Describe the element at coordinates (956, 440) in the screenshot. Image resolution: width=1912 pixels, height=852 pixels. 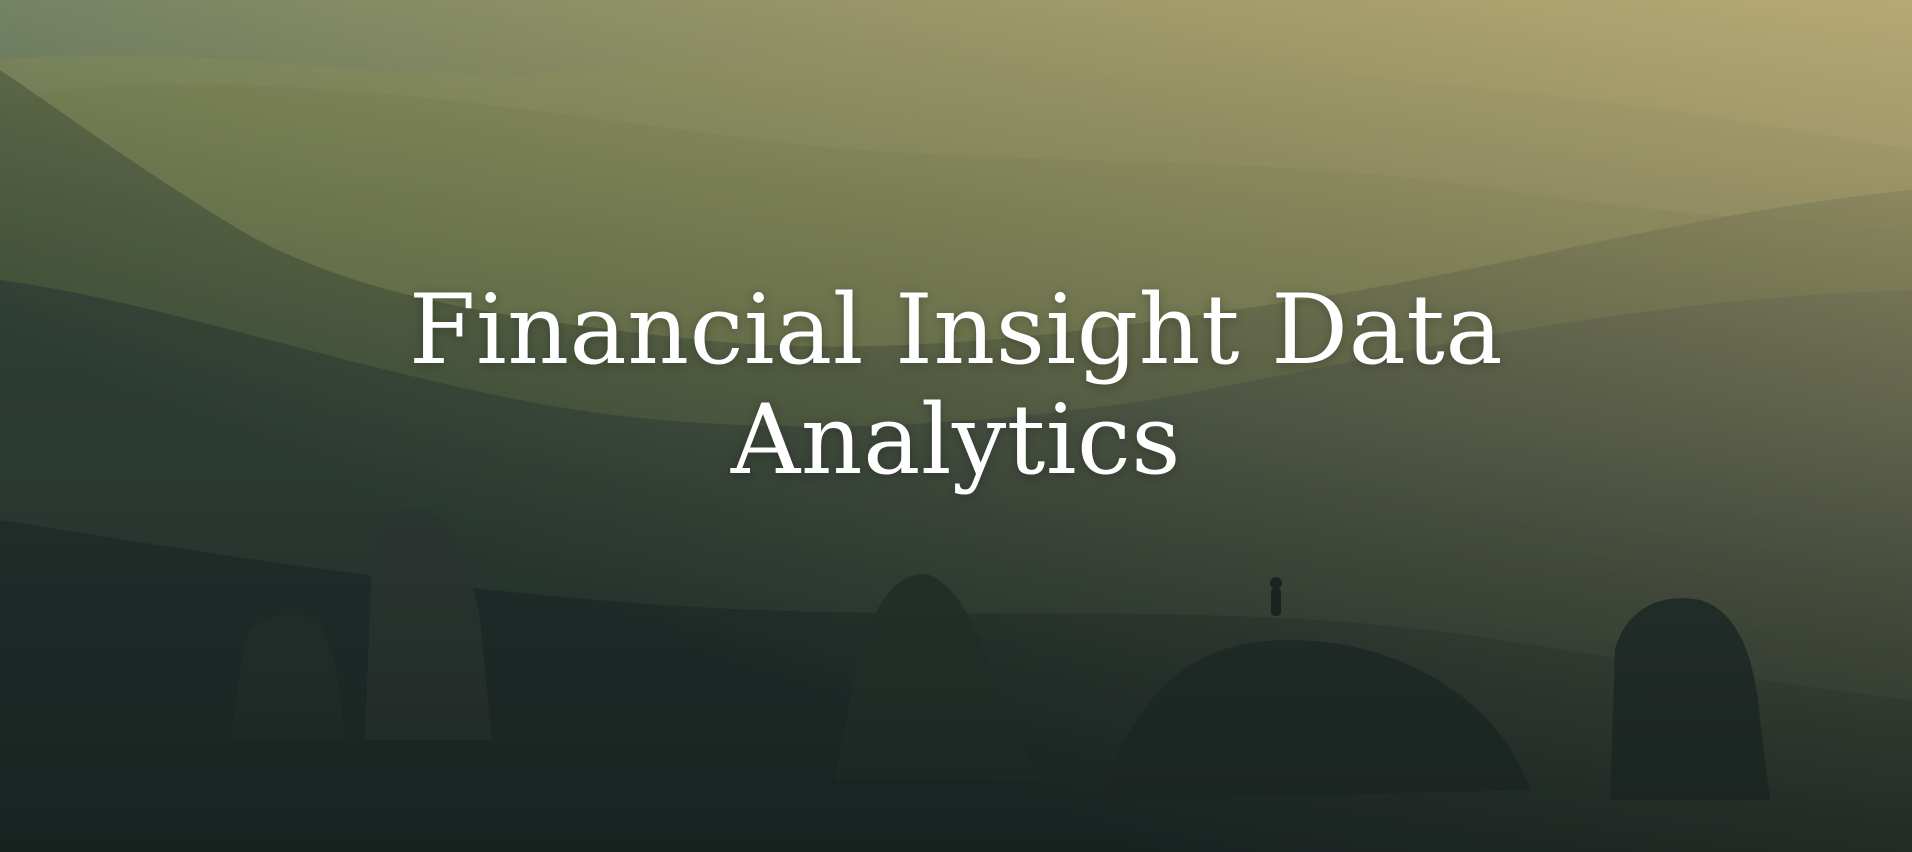
I see `hero-title-line-2: Analytics` at that location.